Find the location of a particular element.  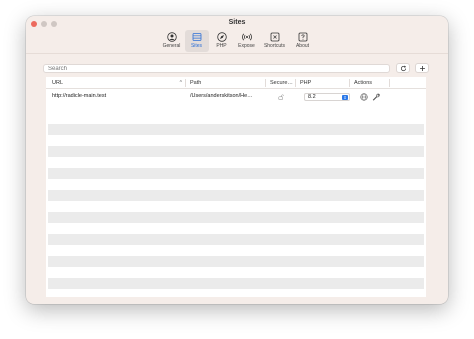

column-title: PHP is located at coordinates (306, 83).